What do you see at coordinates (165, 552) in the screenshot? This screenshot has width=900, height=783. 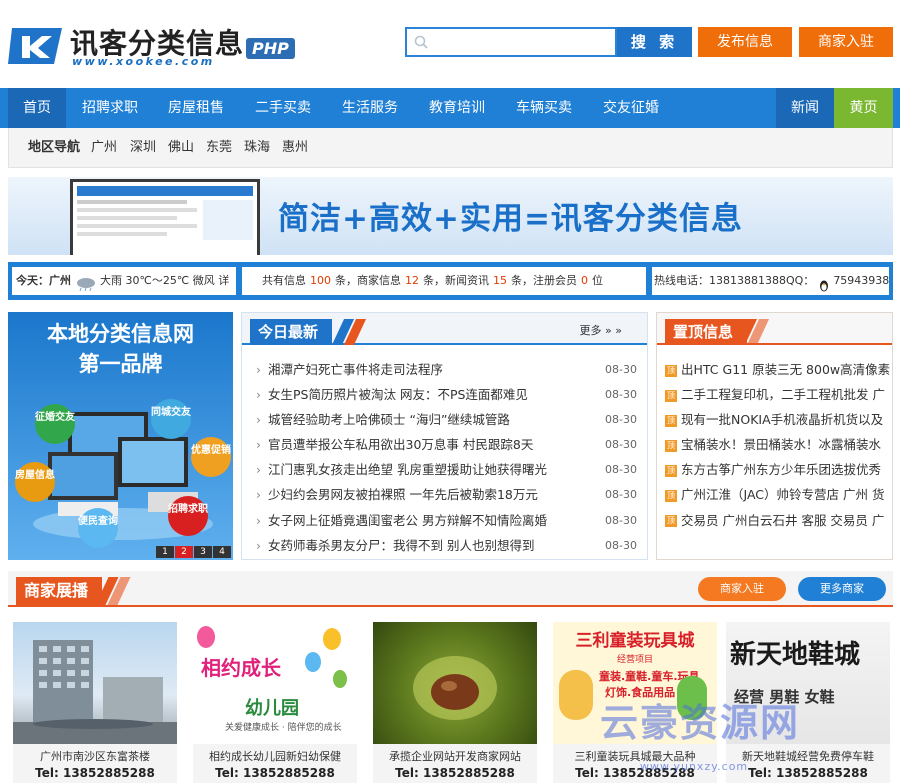 I see `pager-1: 1` at bounding box center [165, 552].